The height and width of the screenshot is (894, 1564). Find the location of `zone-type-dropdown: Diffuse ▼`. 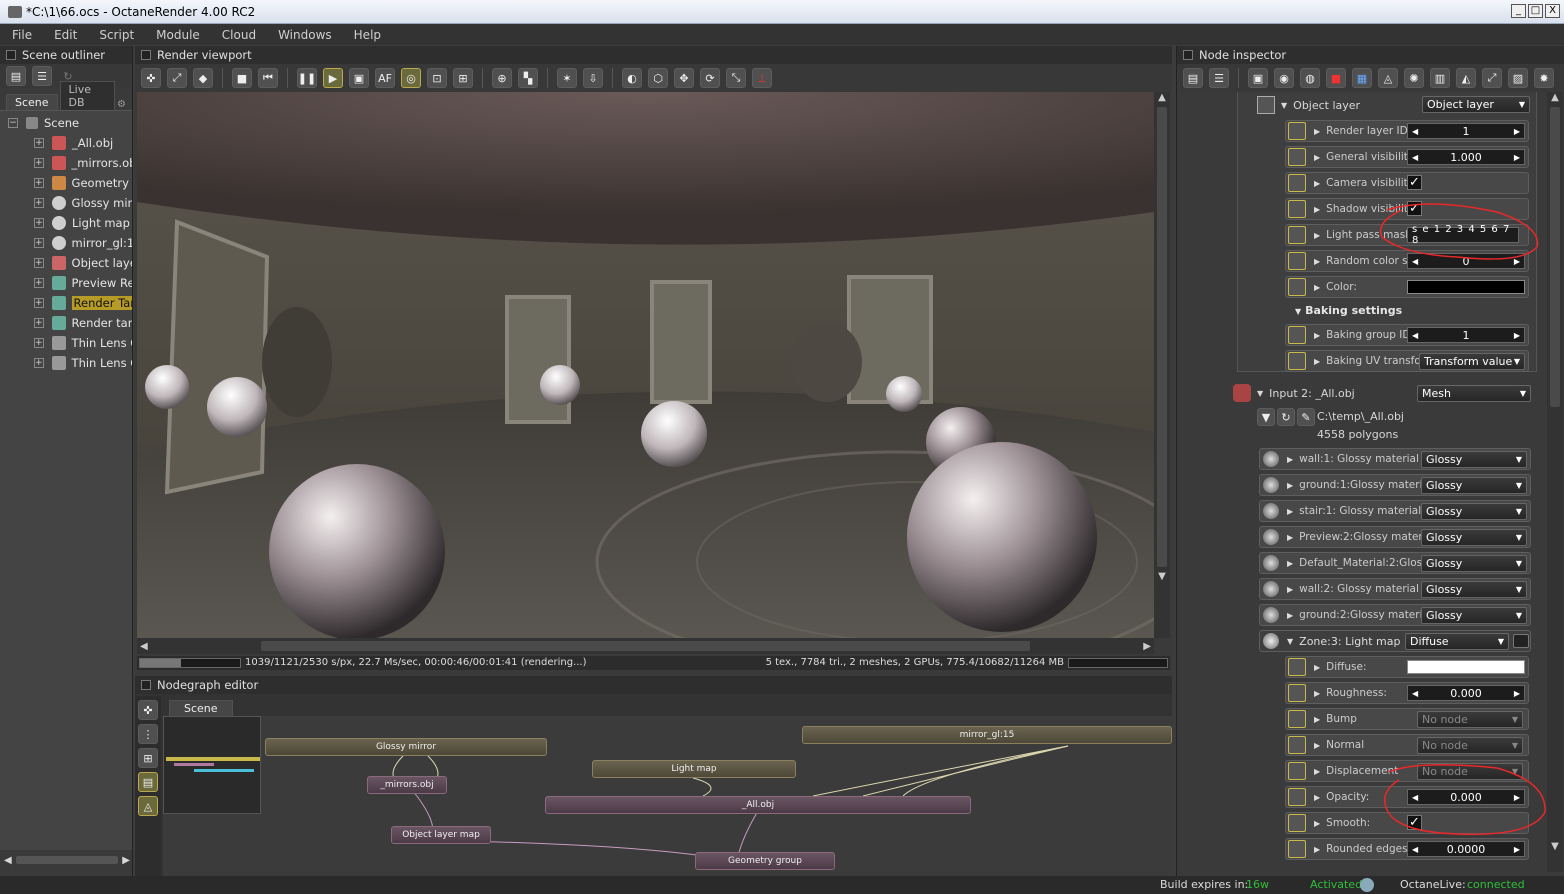

zone-type-dropdown: Diffuse ▼ is located at coordinates (1457, 641).